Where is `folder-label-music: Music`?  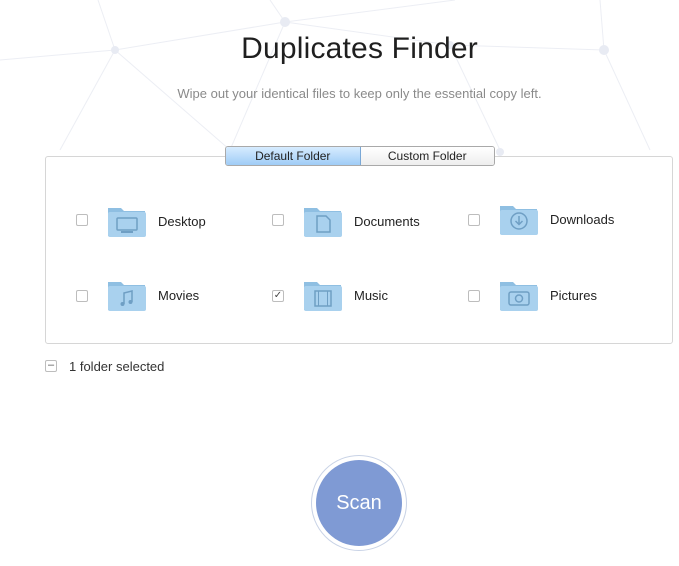
folder-label-music: Music is located at coordinates (371, 295).